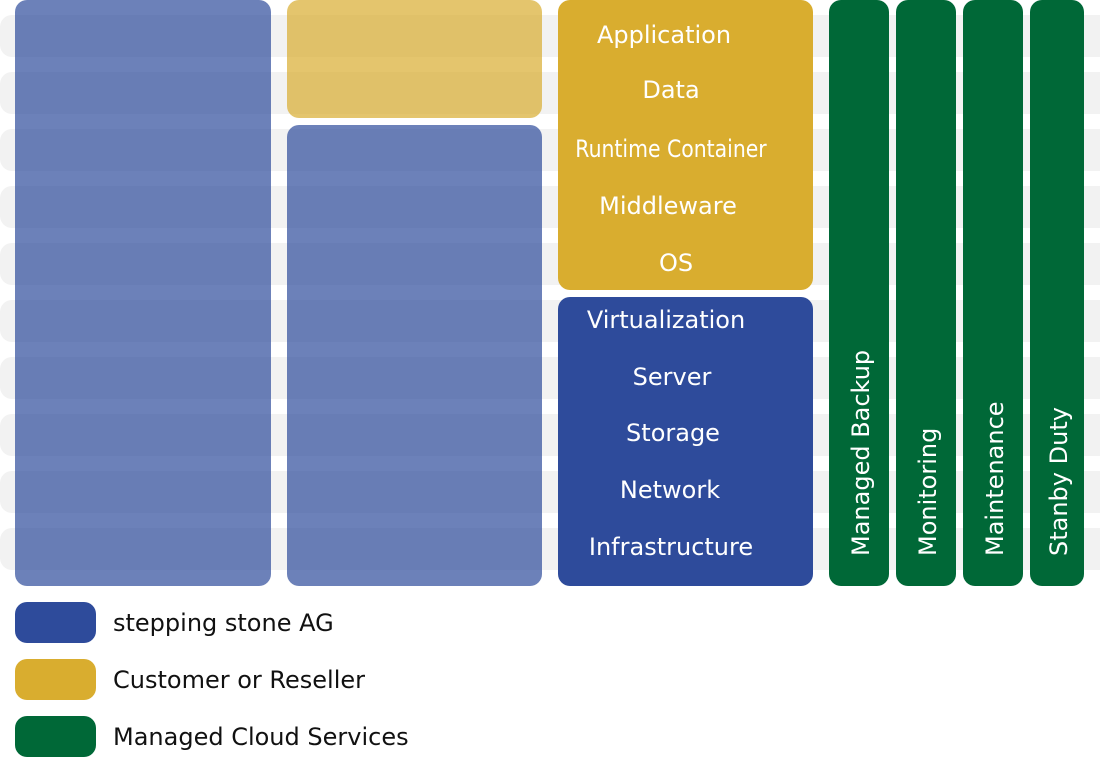 The height and width of the screenshot is (758, 1100). Describe the element at coordinates (1057, 293) in the screenshot. I see `service-standby-duty: Stanby Duty` at that location.